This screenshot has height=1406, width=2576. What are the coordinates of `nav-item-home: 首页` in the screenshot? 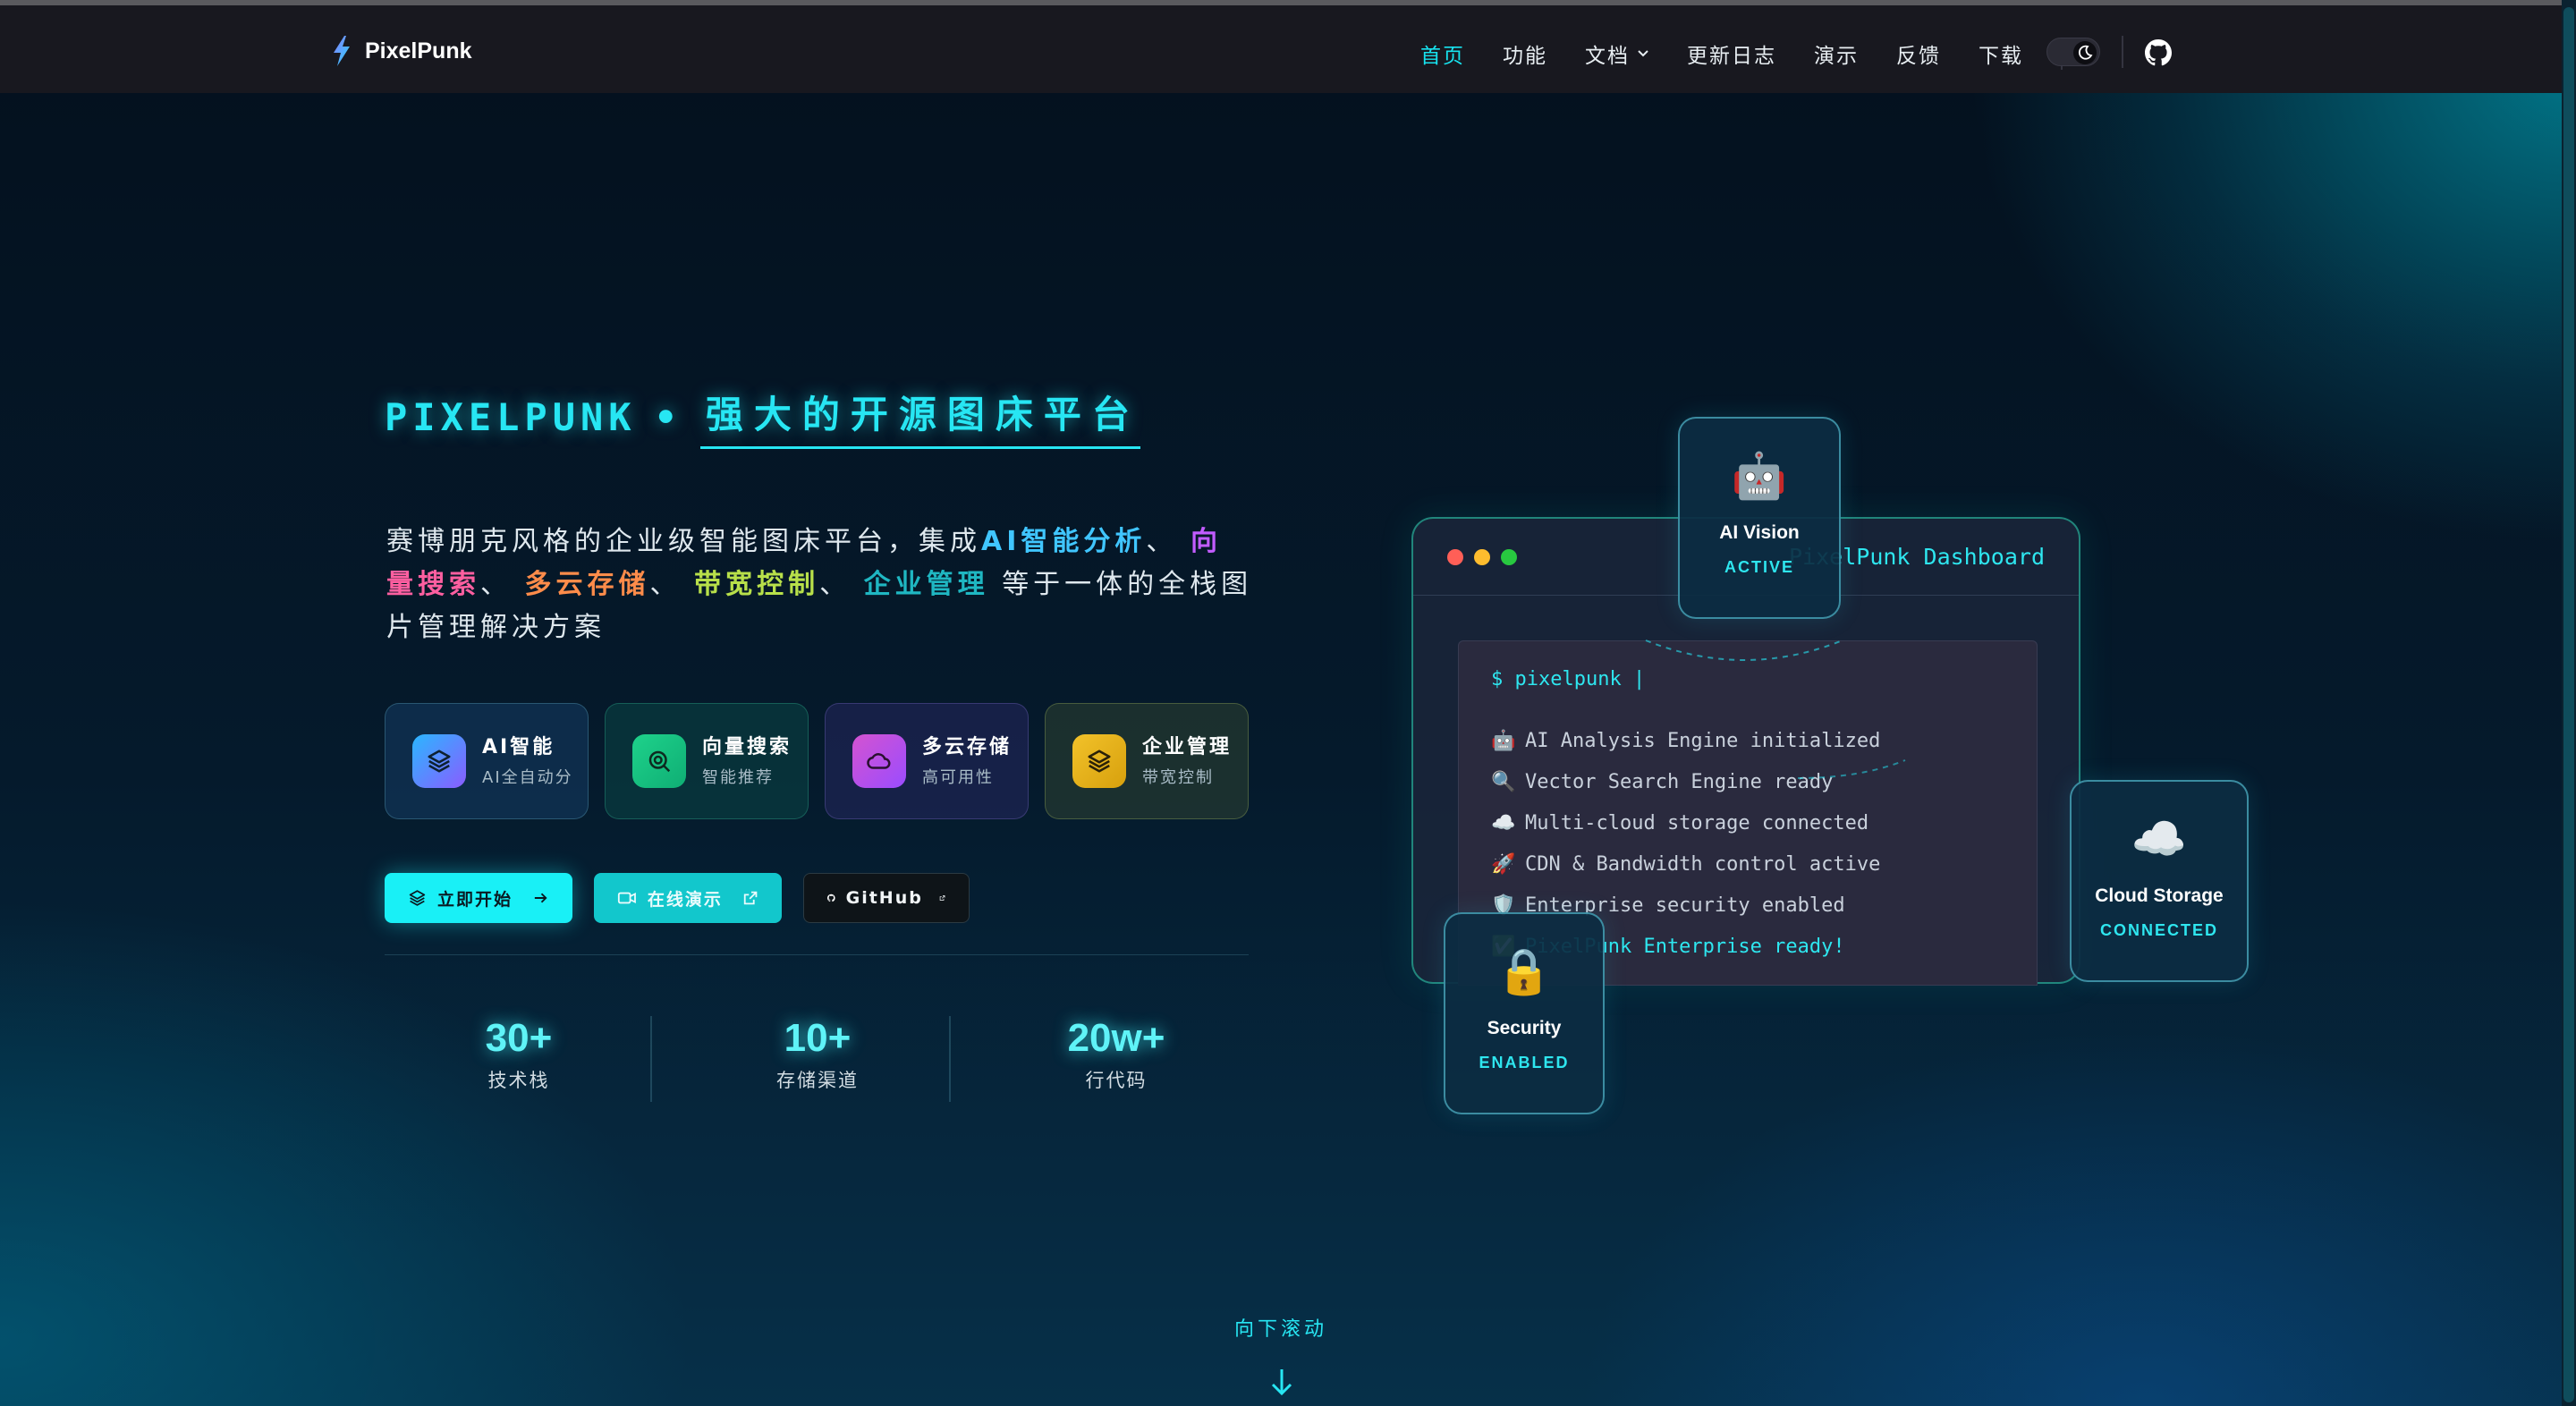 It's located at (1442, 54).